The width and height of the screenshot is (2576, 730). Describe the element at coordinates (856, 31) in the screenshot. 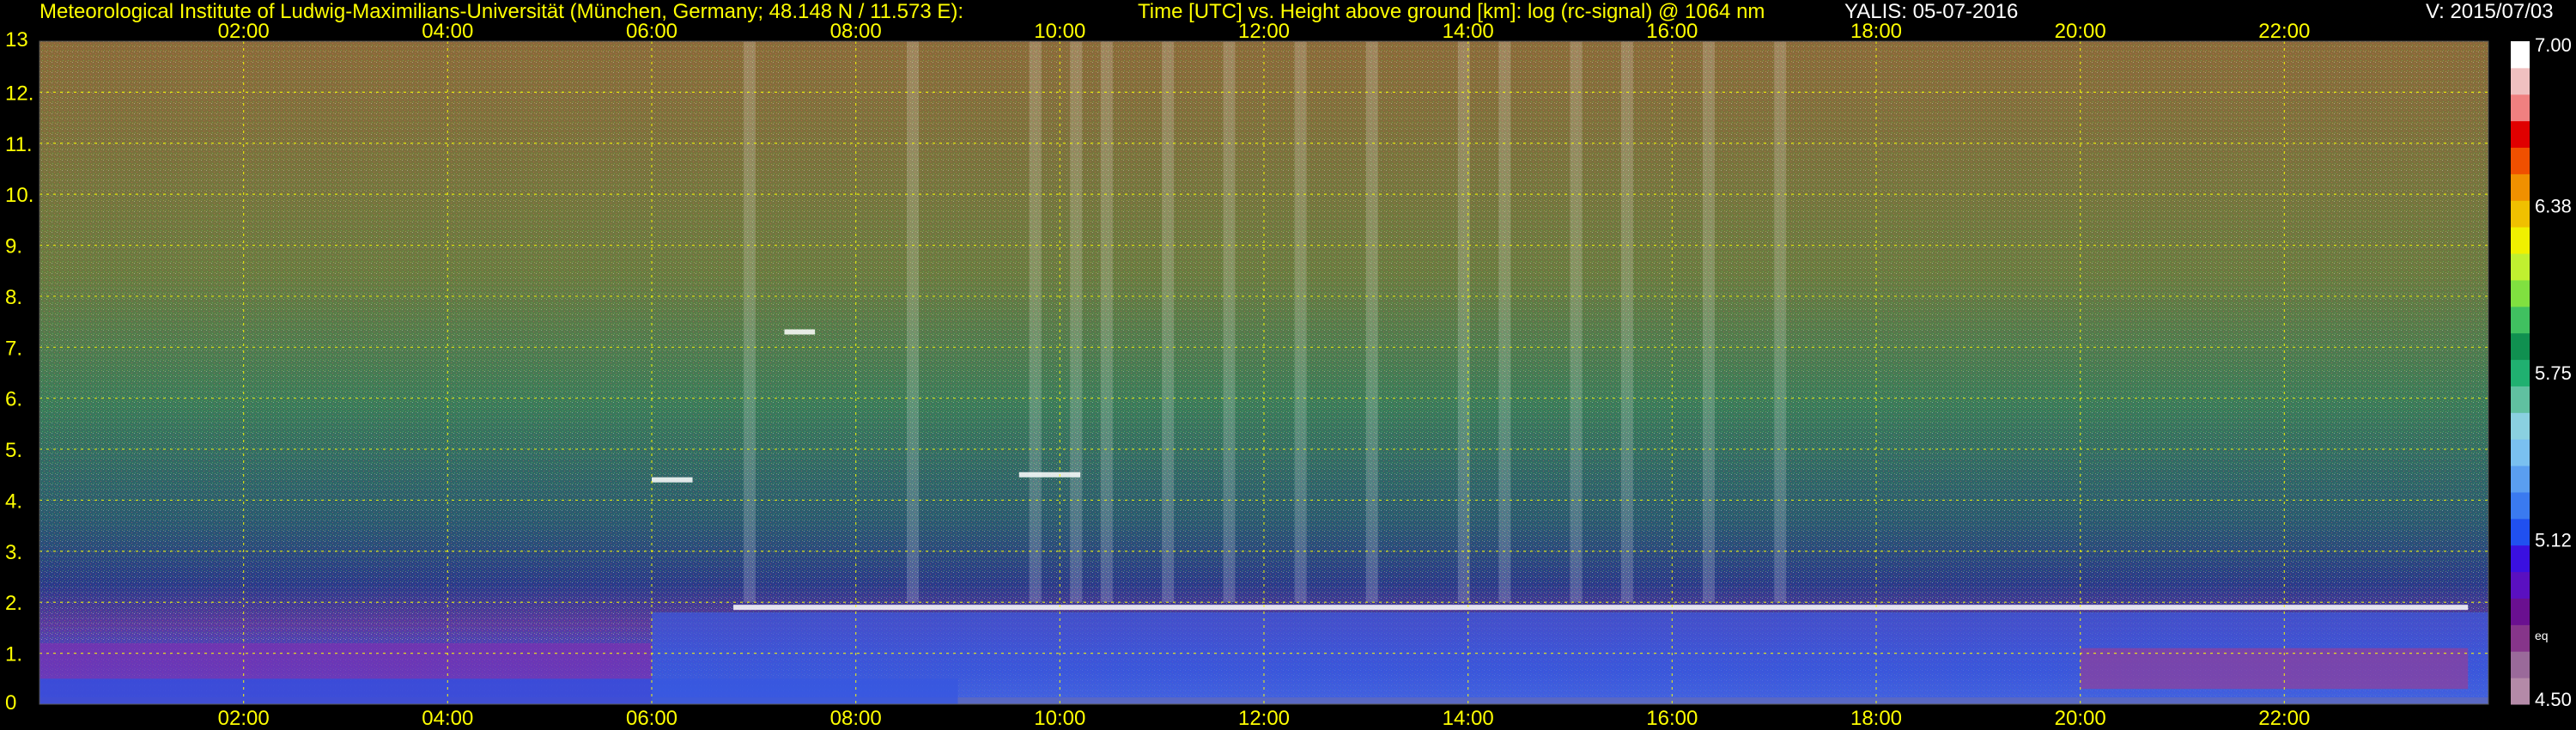

I see `x-tick-label-top: 08:00` at that location.